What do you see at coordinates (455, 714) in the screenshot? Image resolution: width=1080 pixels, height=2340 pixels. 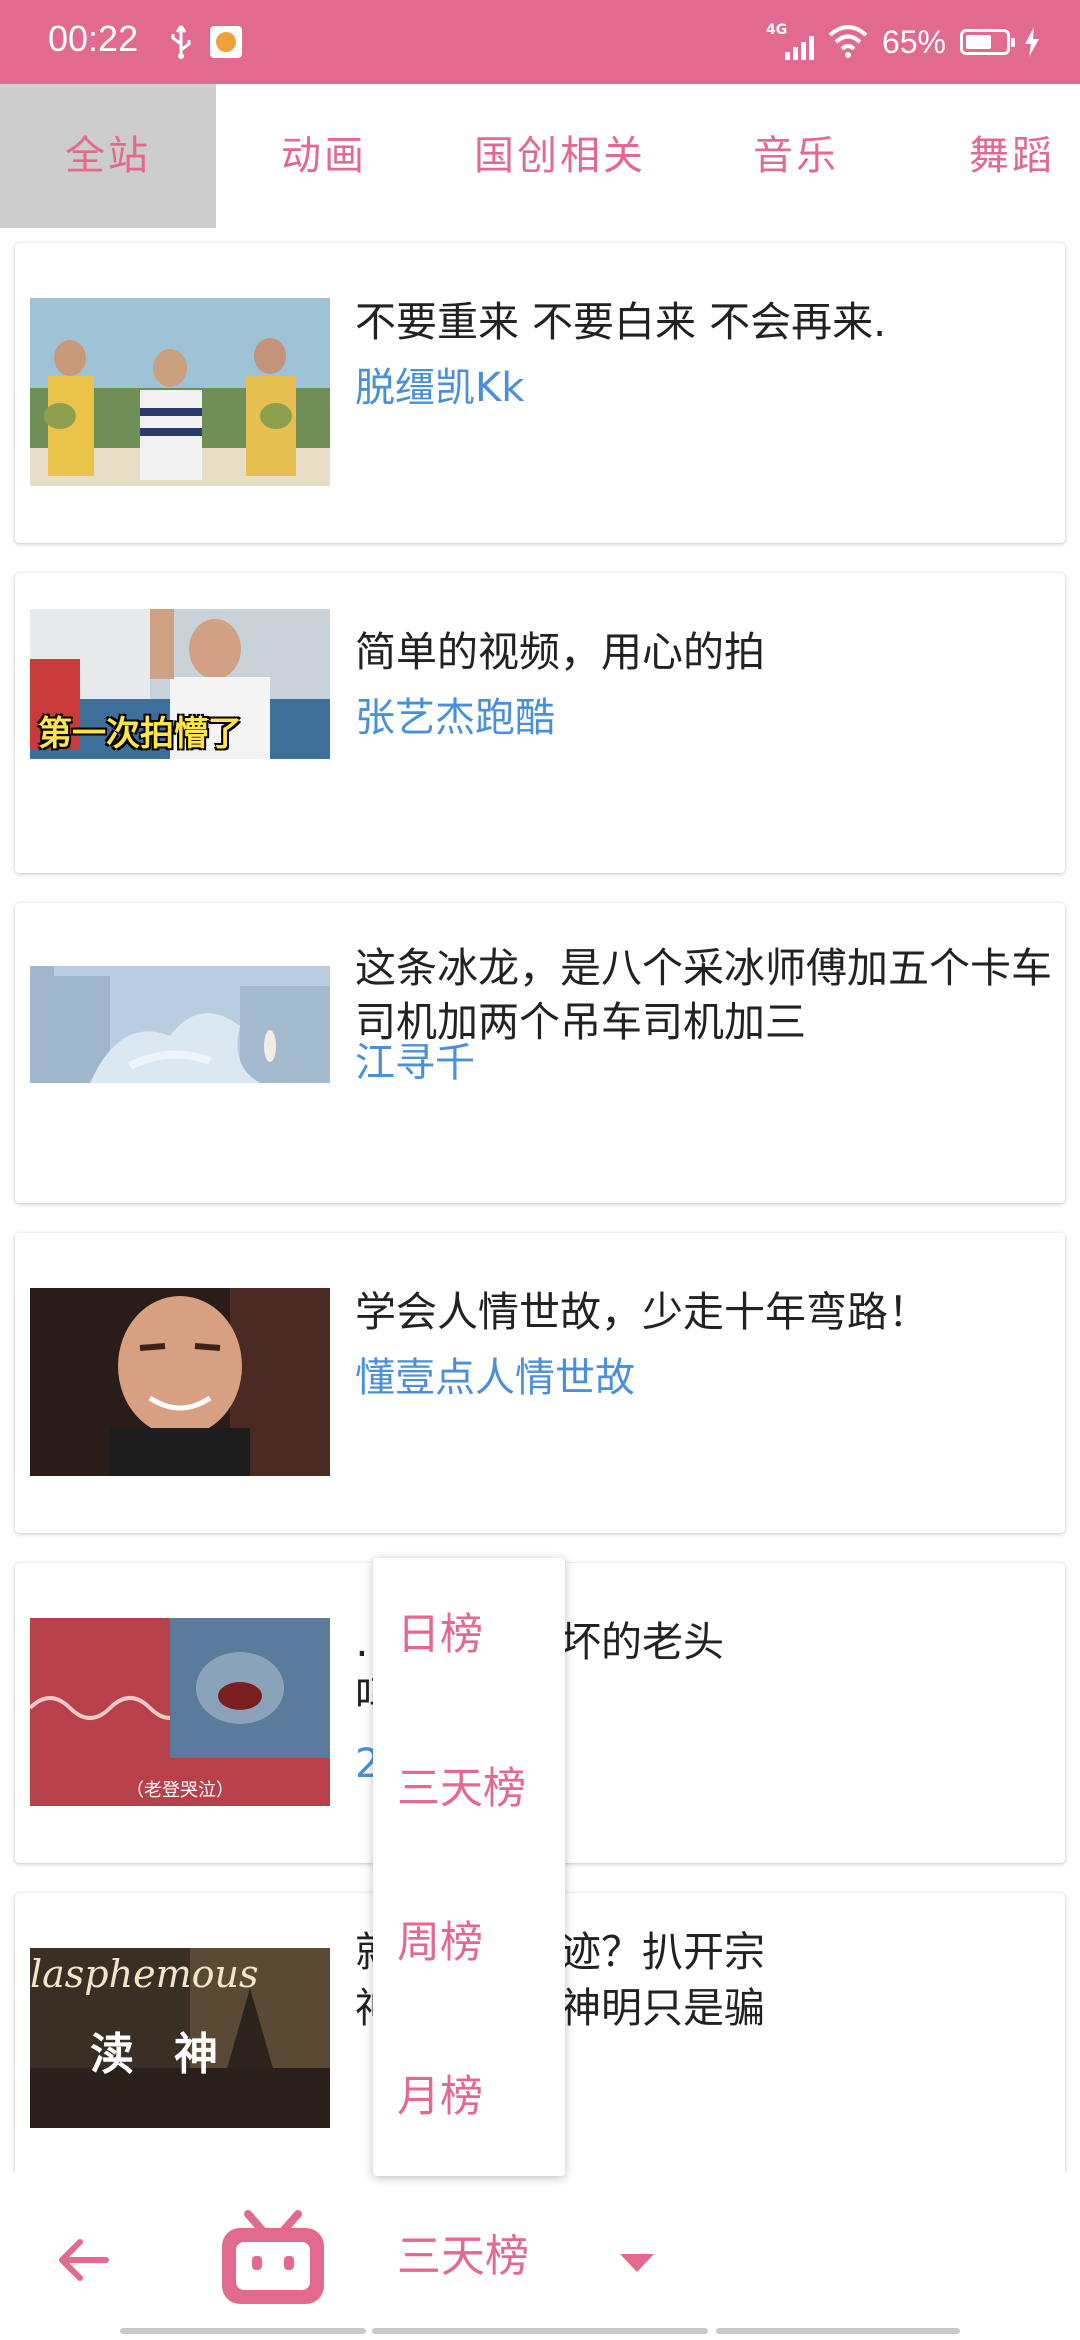 I see `video-author: 张艺杰跑酷` at bounding box center [455, 714].